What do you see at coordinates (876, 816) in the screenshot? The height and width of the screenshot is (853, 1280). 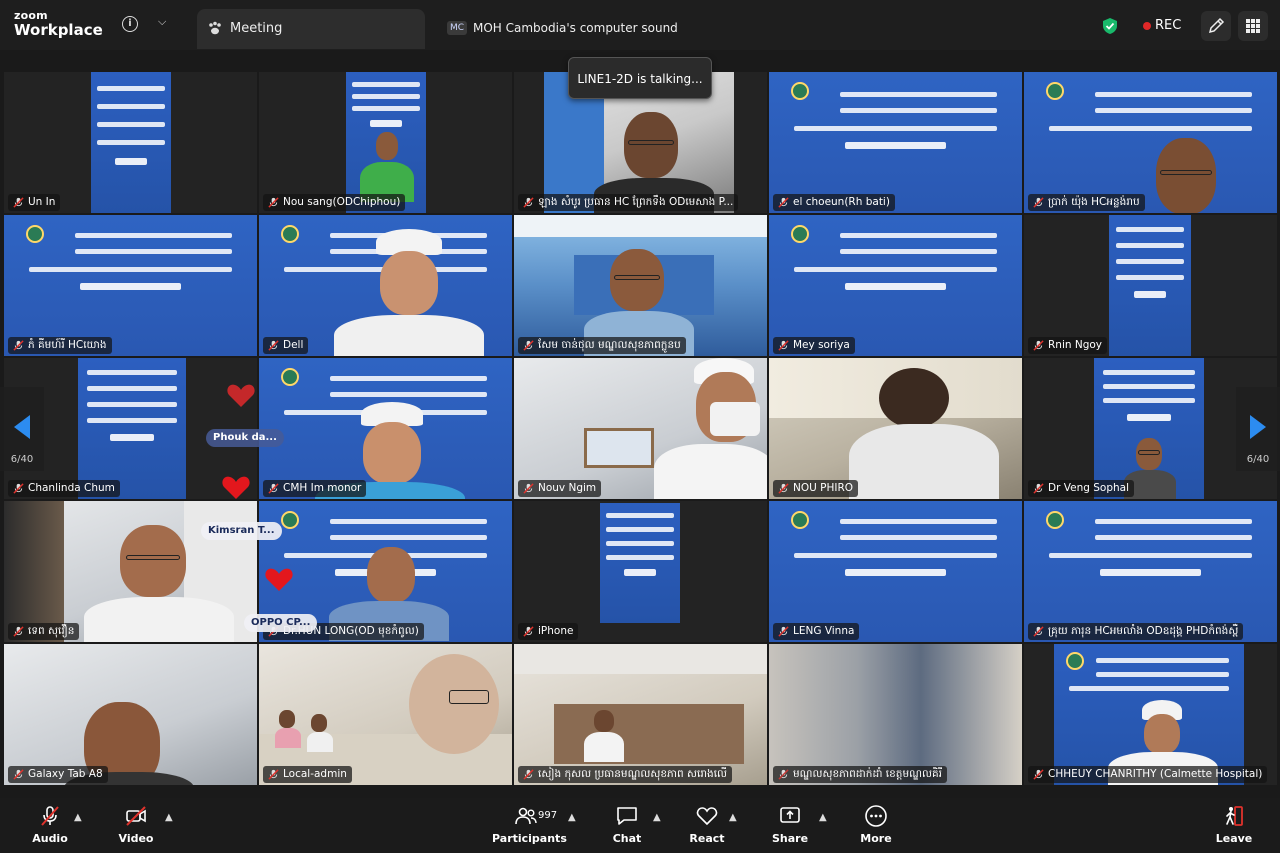 I see `more-dots-icon` at bounding box center [876, 816].